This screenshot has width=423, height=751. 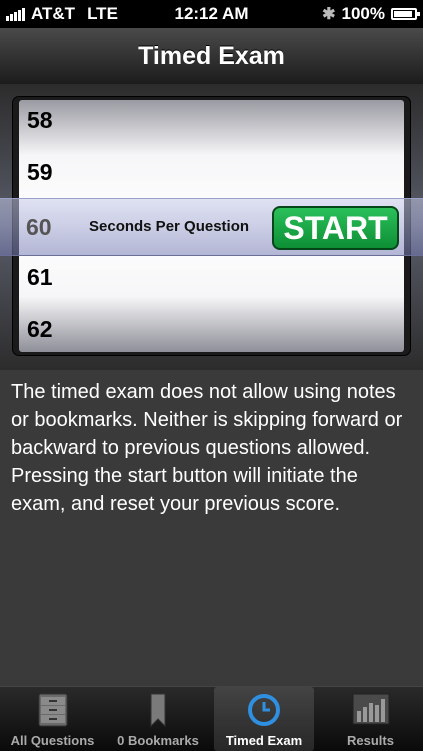 What do you see at coordinates (264, 711) in the screenshot?
I see `clock-icon` at bounding box center [264, 711].